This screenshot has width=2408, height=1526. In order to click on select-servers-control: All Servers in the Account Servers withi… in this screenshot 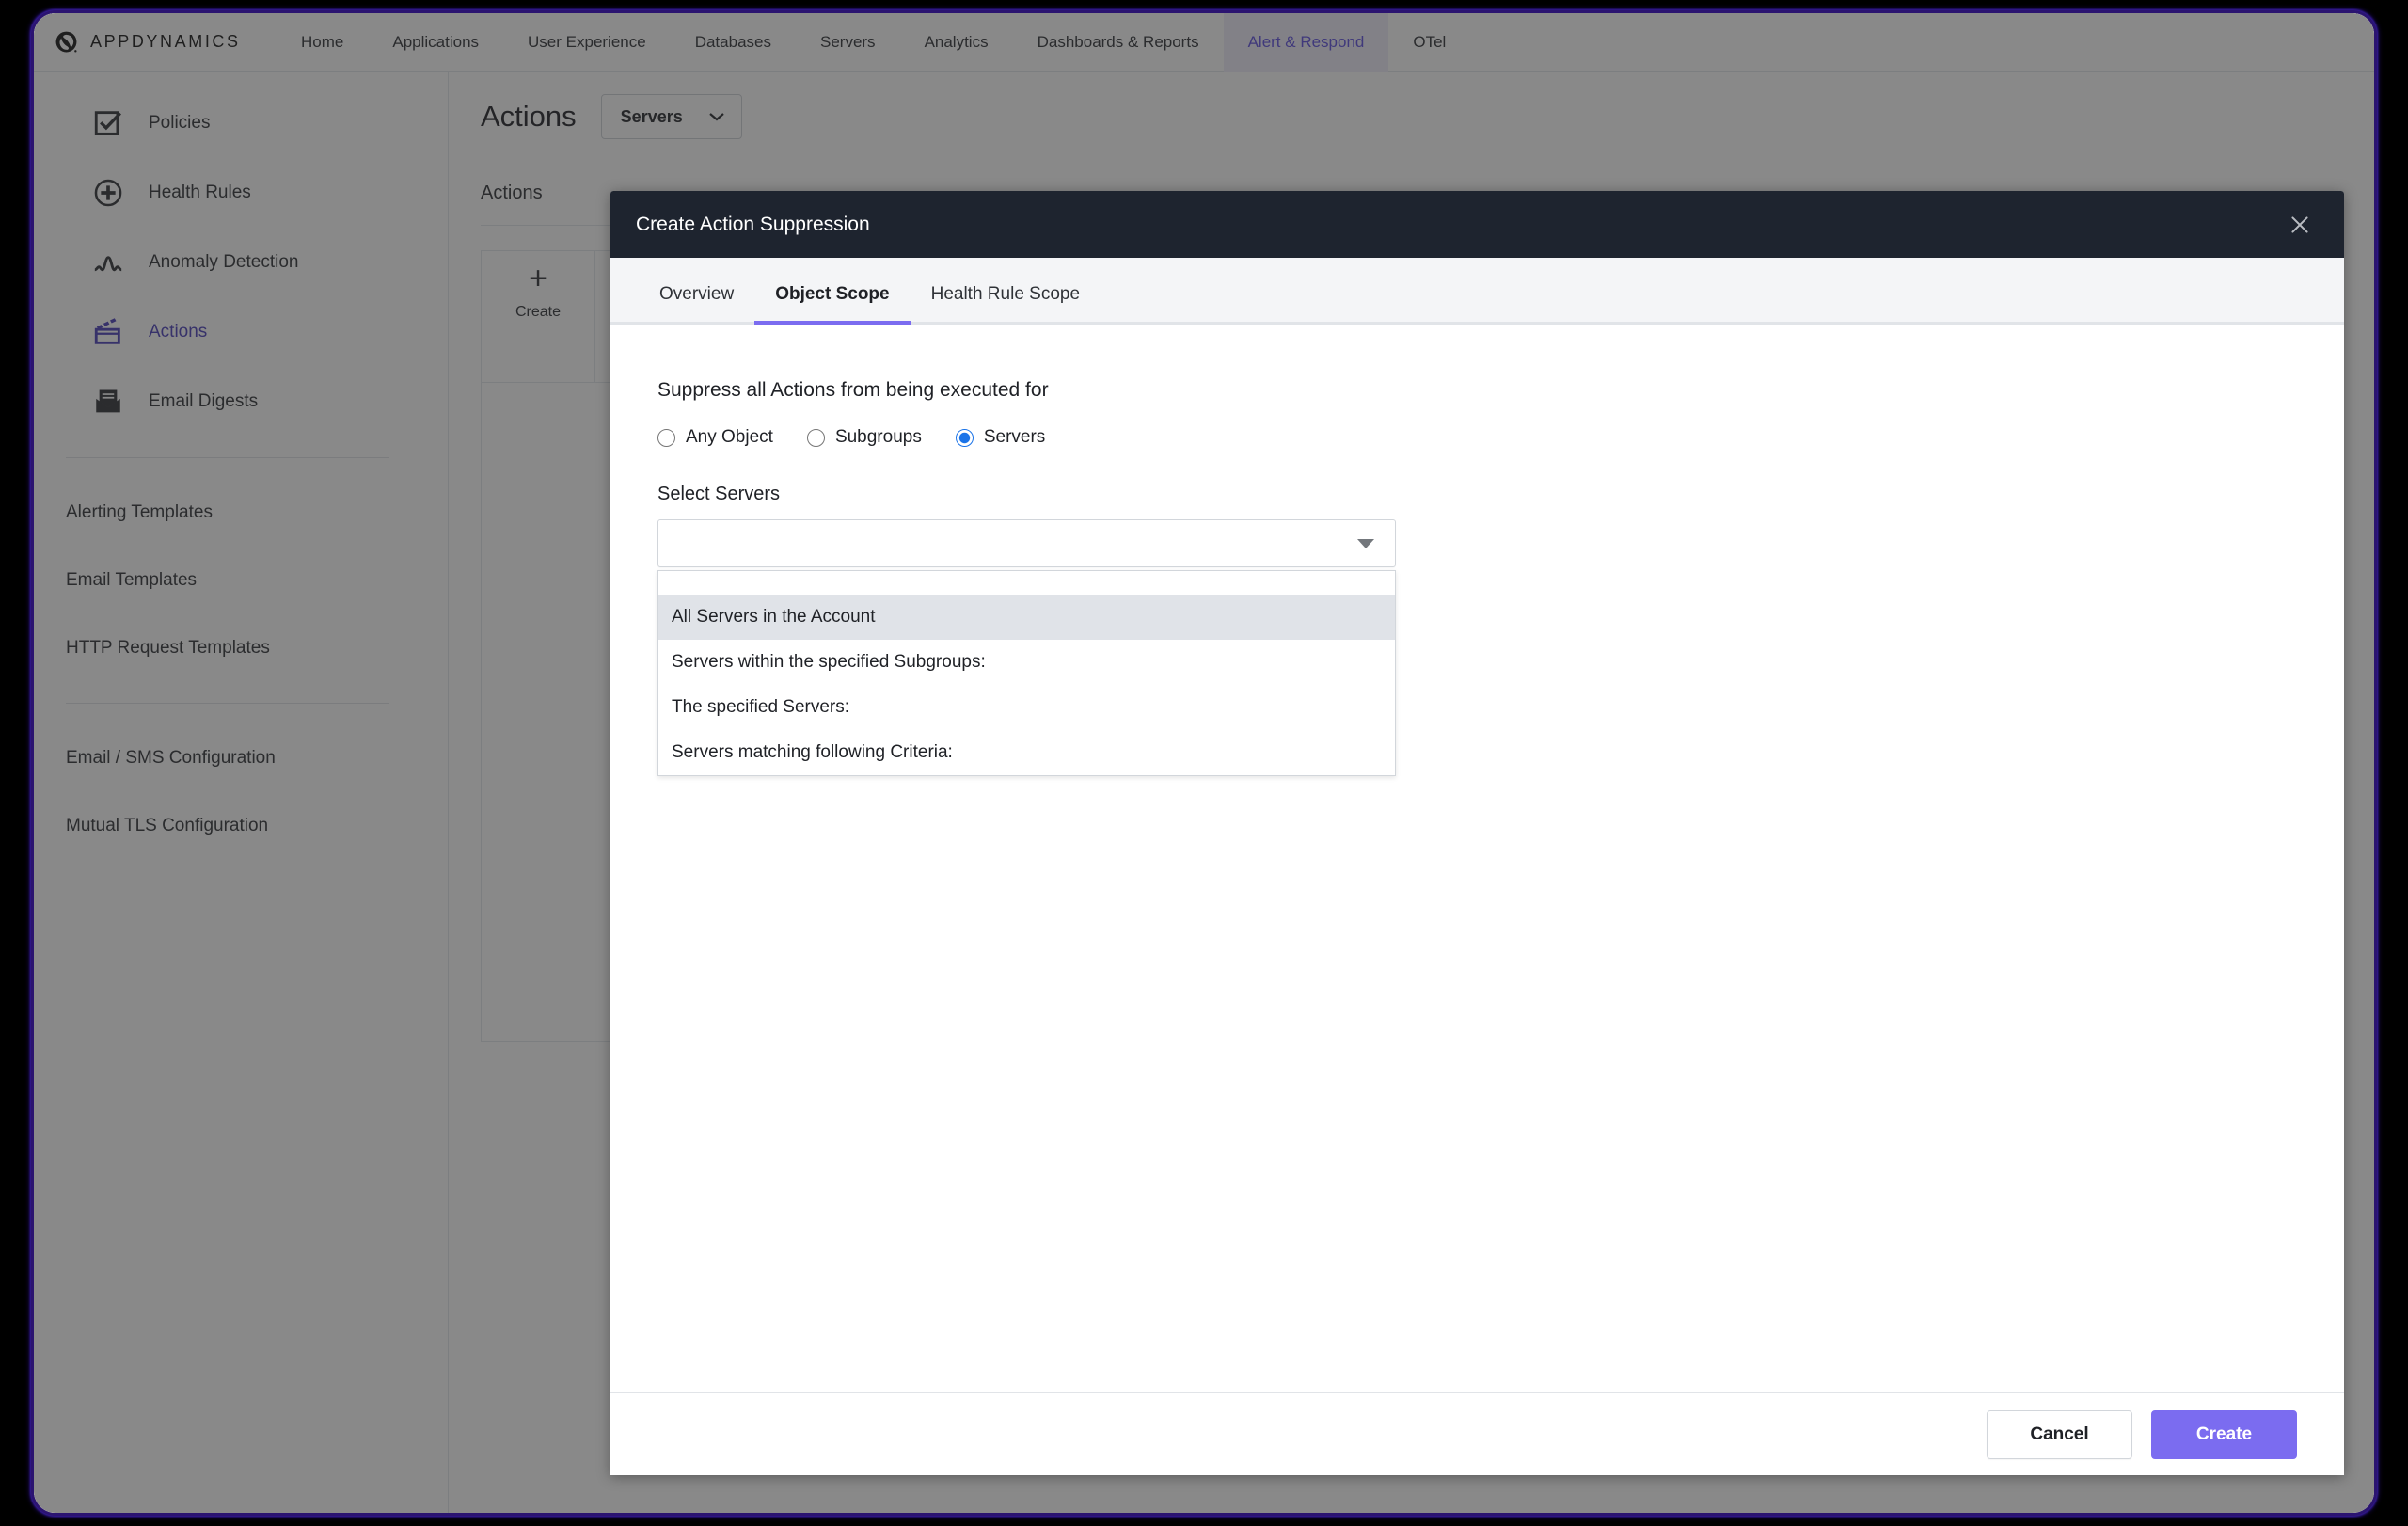, I will do `click(1027, 647)`.